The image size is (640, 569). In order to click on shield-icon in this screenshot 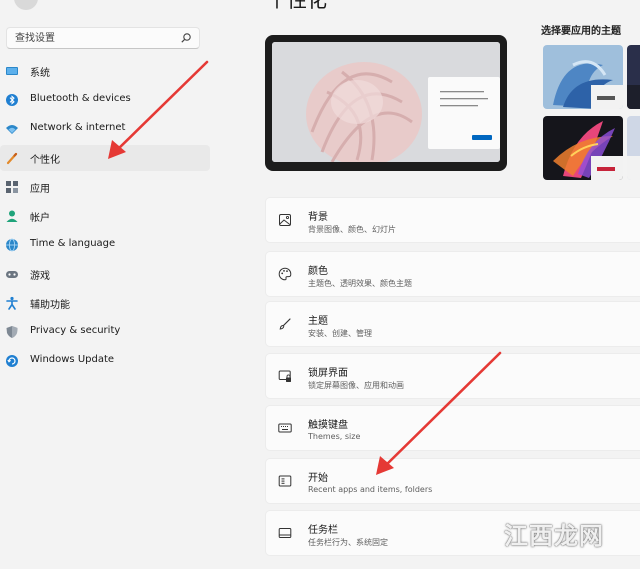, I will do `click(12, 332)`.